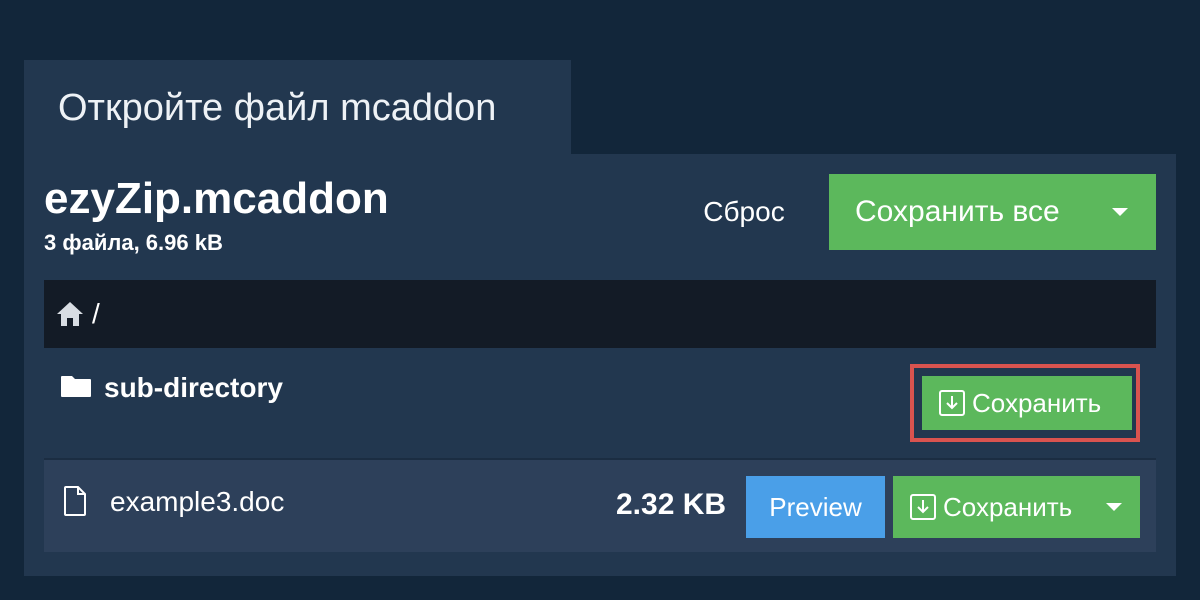 This screenshot has height=600, width=1200. I want to click on folder-icon, so click(76, 386).